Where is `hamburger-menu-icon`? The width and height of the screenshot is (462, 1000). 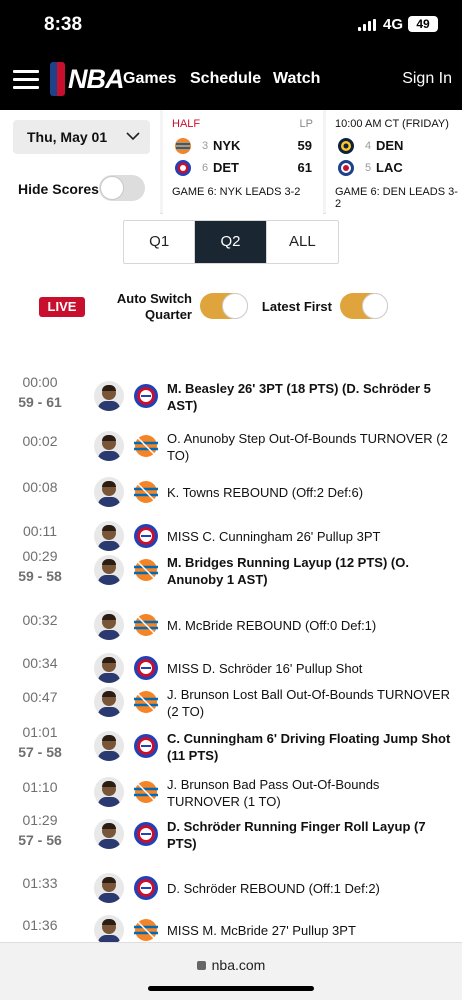
hamburger-menu-icon is located at coordinates (26, 80).